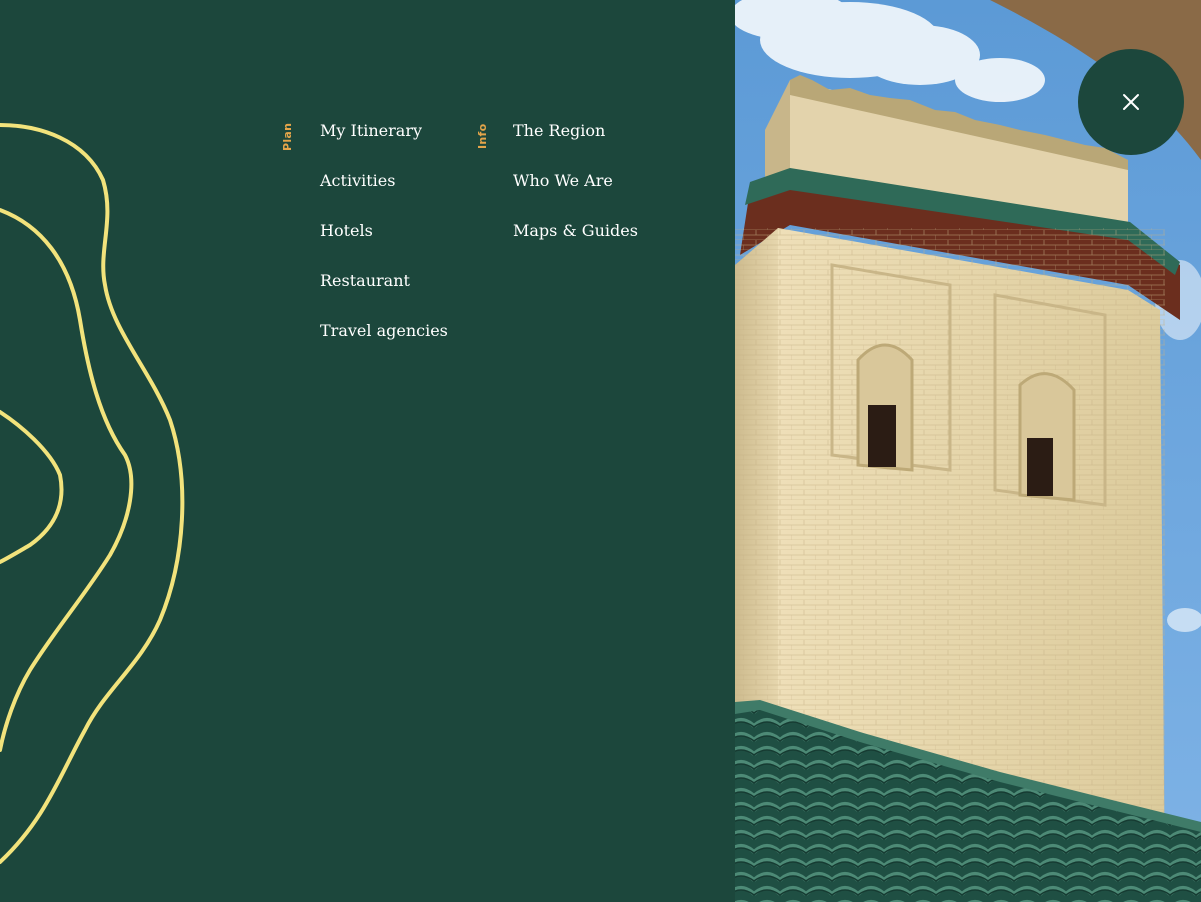 The width and height of the screenshot is (1201, 902). I want to click on nav-link-who-we-are: Who We Are, so click(563, 181).